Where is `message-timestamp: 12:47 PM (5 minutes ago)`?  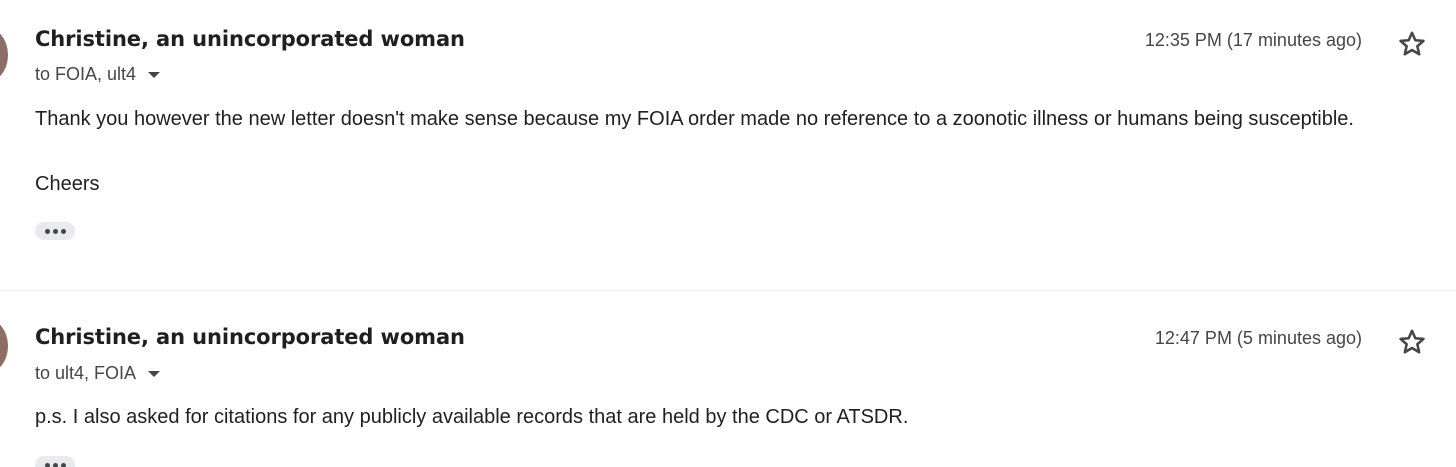 message-timestamp: 12:47 PM (5 minutes ago) is located at coordinates (1258, 338).